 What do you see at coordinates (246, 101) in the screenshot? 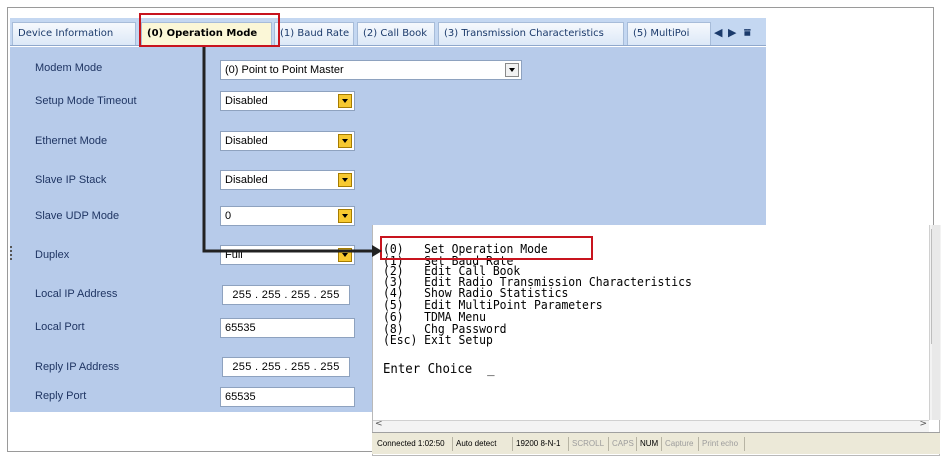
I see `setup-mode-timeout-value: Disabled` at bounding box center [246, 101].